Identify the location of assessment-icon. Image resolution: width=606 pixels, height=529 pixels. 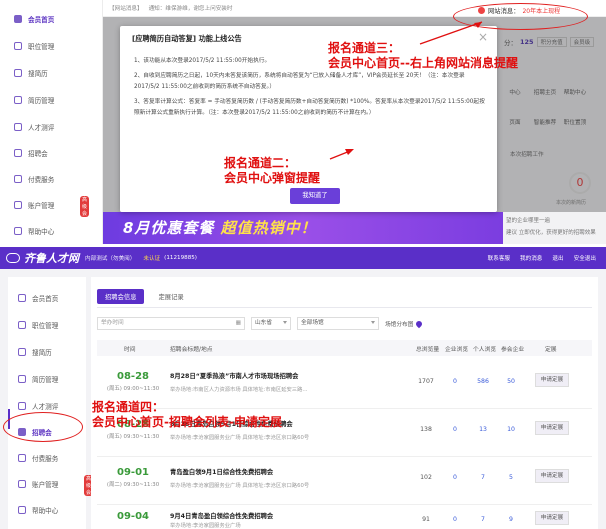
(22, 406).